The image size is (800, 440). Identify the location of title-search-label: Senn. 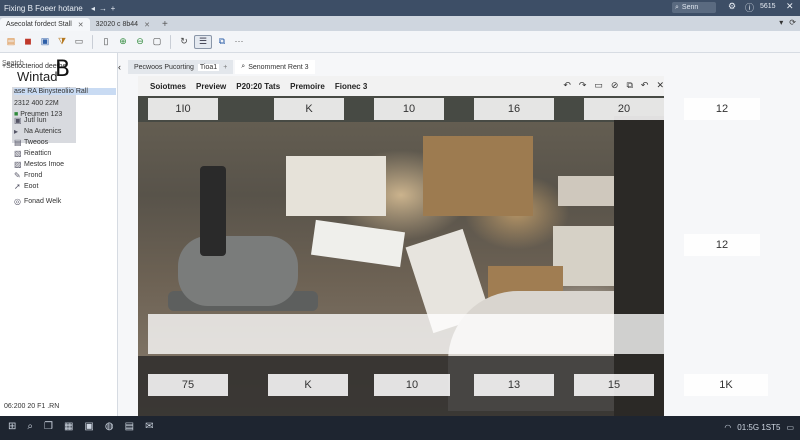
(690, 7).